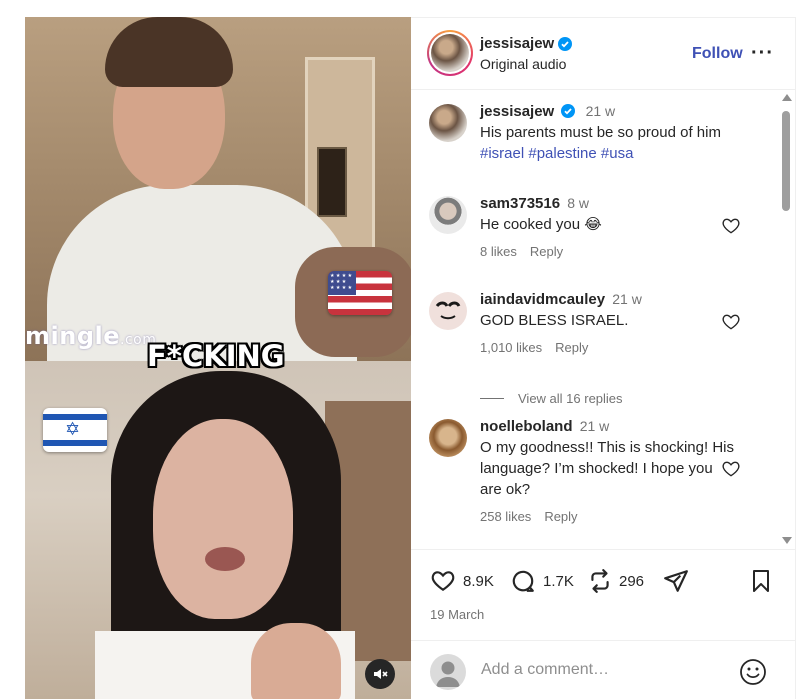  Describe the element at coordinates (517, 43) in the screenshot. I see `author-username: jessisajew` at that location.